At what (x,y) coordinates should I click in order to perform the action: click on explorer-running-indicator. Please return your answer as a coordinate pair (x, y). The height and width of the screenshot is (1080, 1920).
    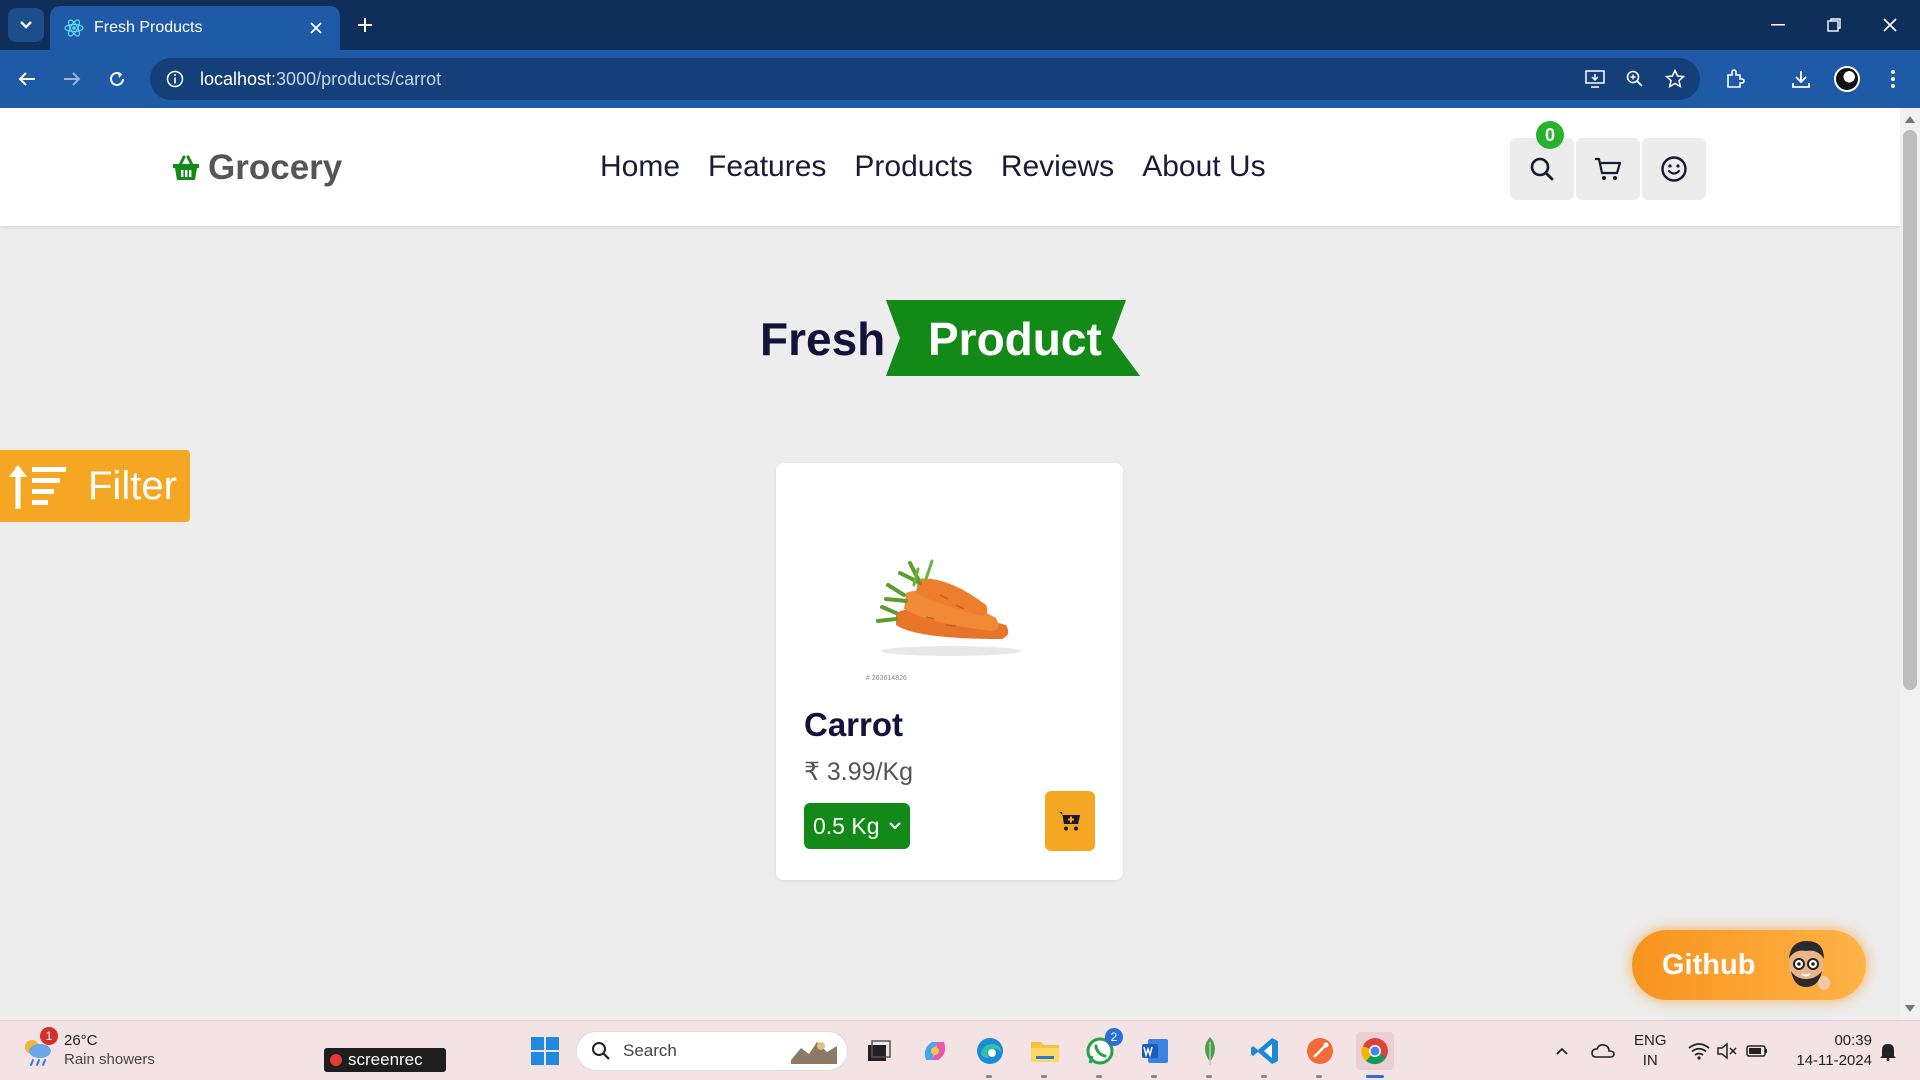
    Looking at the image, I should click on (1044, 1076).